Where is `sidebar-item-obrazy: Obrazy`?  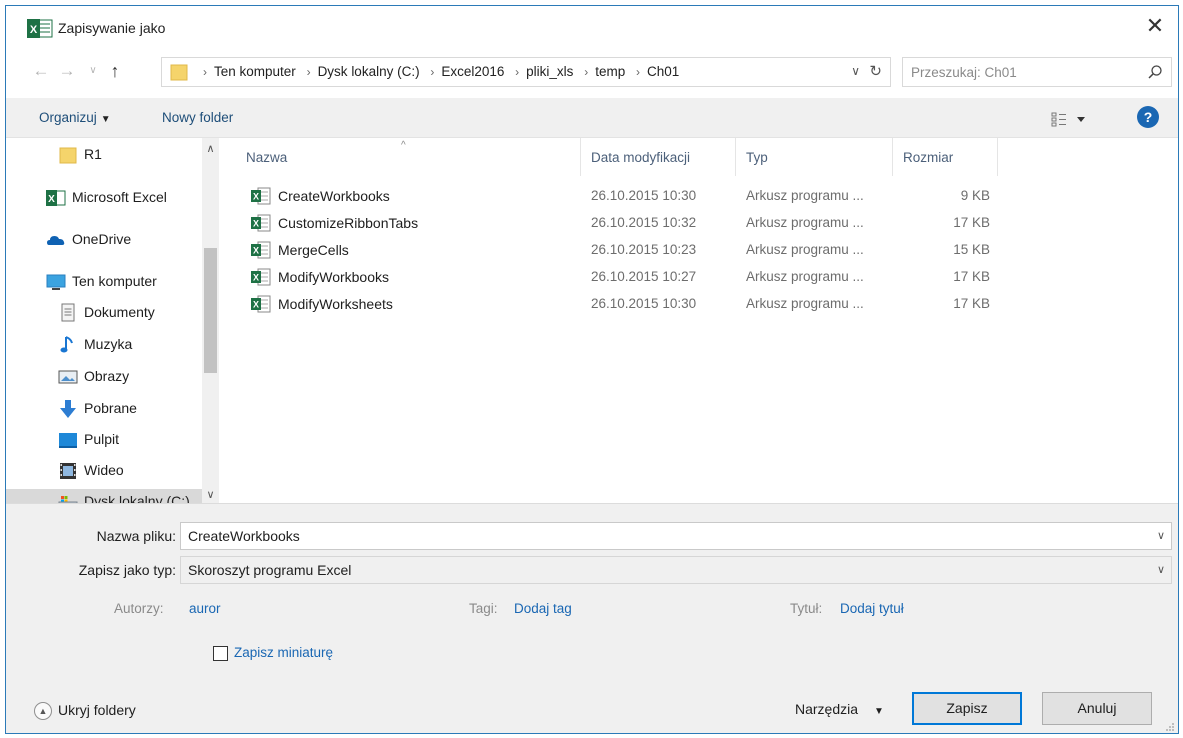
sidebar-item-obrazy: Obrazy is located at coordinates (104, 377).